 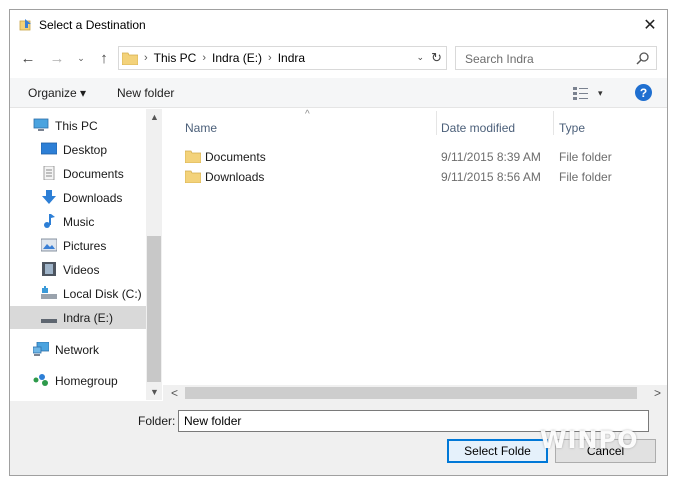 I want to click on nav-item-label: Network, so click(x=77, y=349).